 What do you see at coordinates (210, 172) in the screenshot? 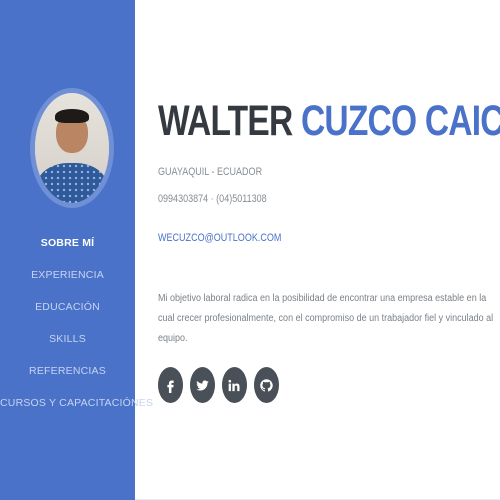
I see `location-text: GUAYAQUIL - ECUADOR` at bounding box center [210, 172].